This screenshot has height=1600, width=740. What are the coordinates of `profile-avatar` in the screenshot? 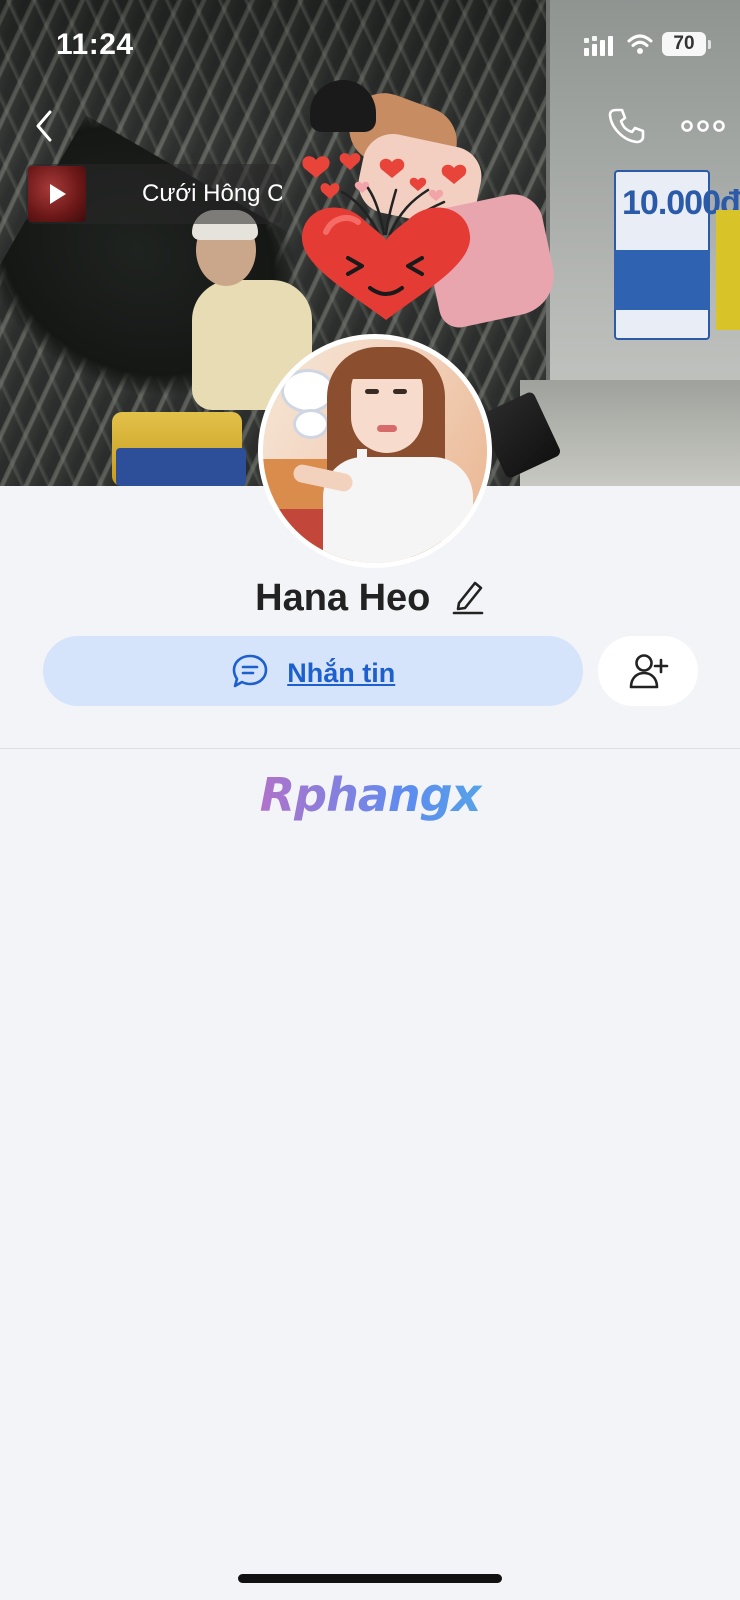 It's located at (375, 451).